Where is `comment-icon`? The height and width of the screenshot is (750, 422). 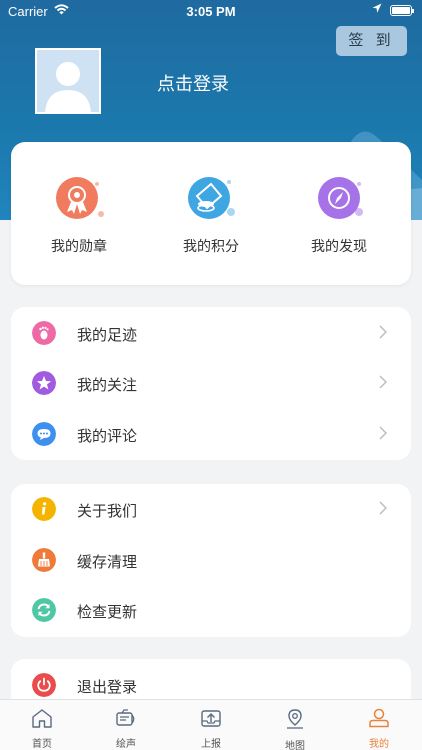
comment-icon is located at coordinates (44, 434).